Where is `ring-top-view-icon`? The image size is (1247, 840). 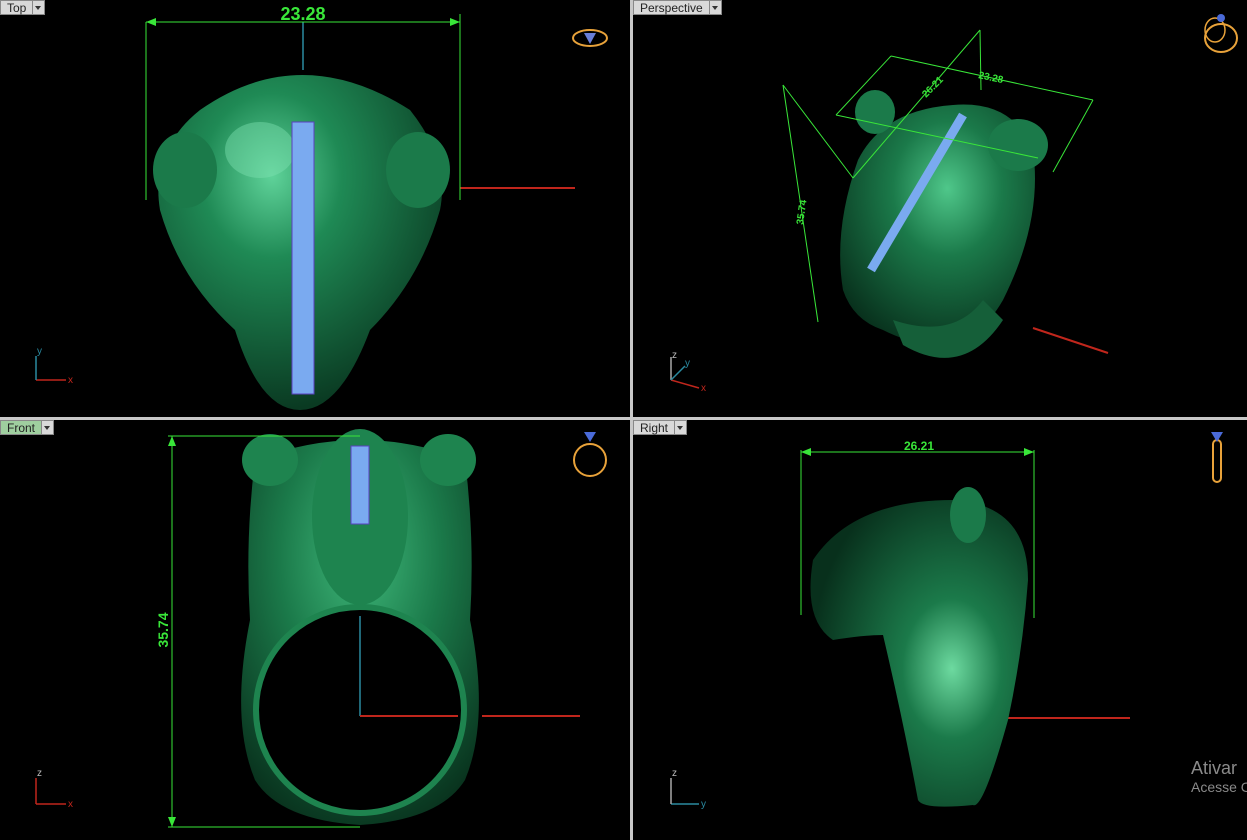 ring-top-view-icon is located at coordinates (590, 38).